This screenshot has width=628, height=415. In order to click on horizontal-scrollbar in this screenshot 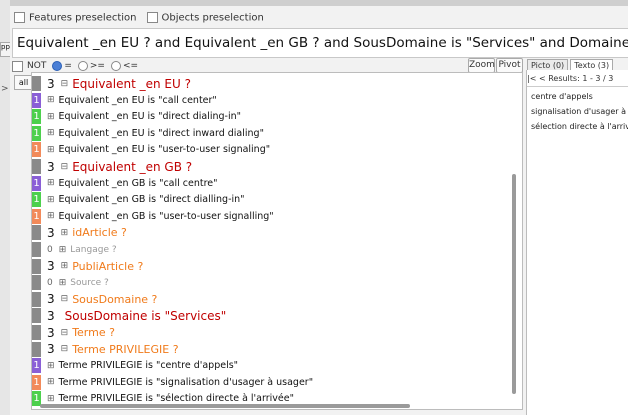, I will do `click(225, 406)`.